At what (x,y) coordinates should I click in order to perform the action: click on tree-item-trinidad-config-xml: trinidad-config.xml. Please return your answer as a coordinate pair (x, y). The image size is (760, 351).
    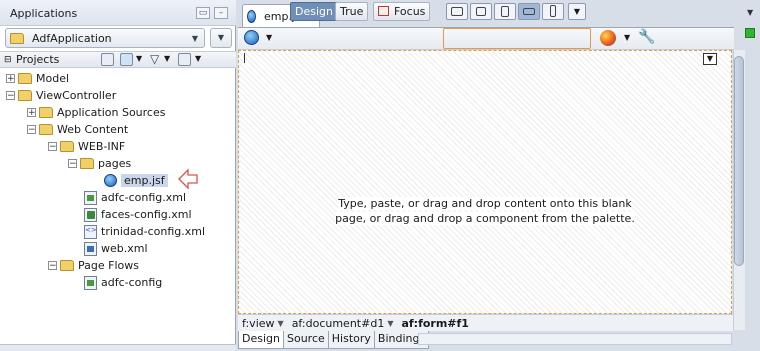
    Looking at the image, I should click on (144, 231).